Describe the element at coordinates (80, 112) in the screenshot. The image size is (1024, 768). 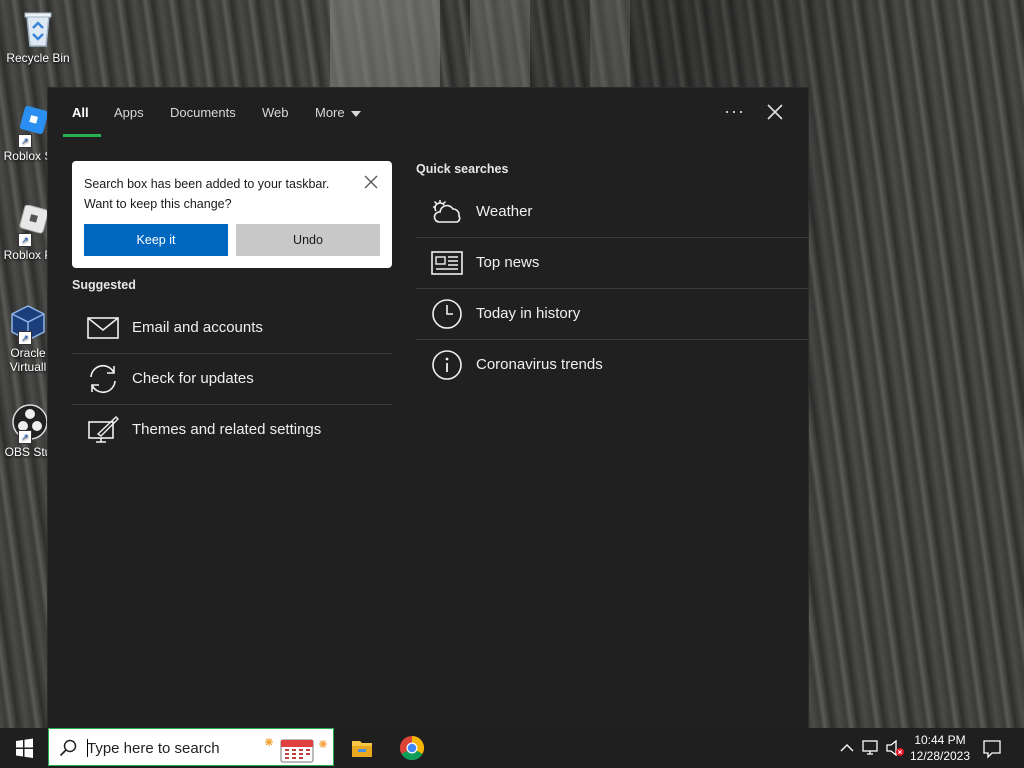
I see `tab-all: All` at that location.